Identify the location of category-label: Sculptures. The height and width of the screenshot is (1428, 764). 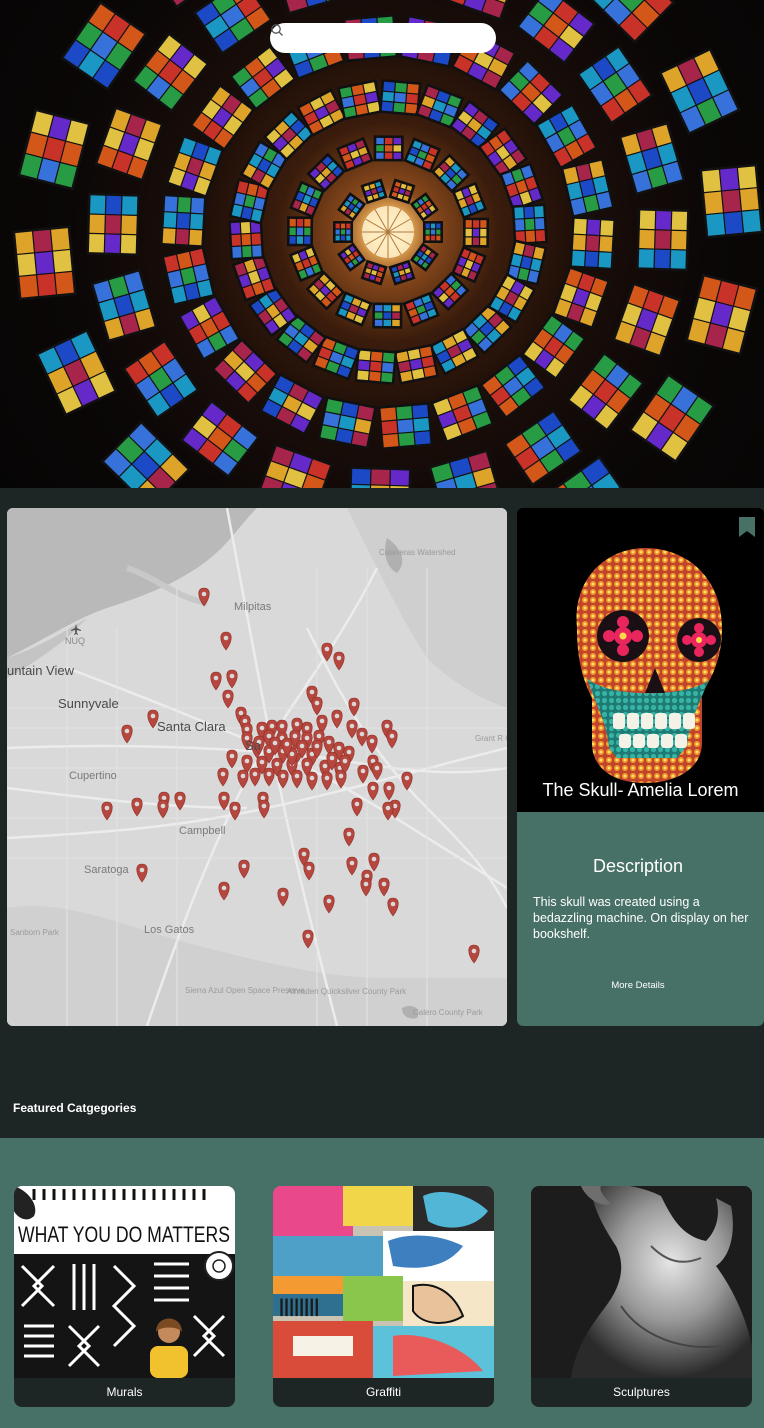
(641, 1392).